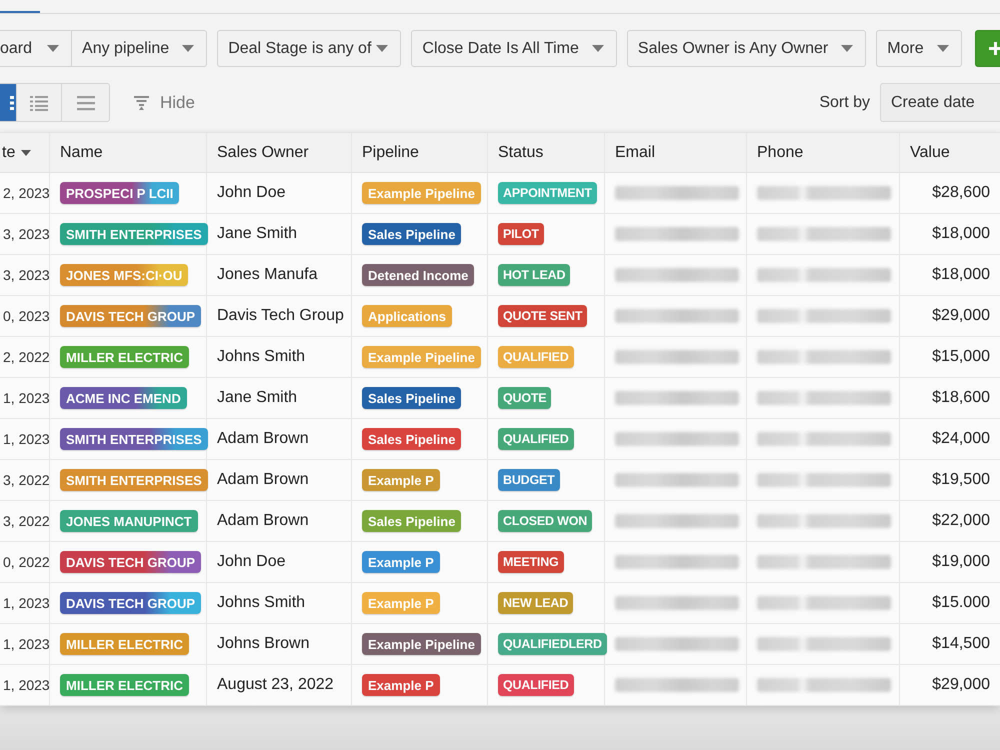 This screenshot has height=750, width=1000. What do you see at coordinates (123, 398) in the screenshot?
I see `company-tag: ACME INC EMEND` at bounding box center [123, 398].